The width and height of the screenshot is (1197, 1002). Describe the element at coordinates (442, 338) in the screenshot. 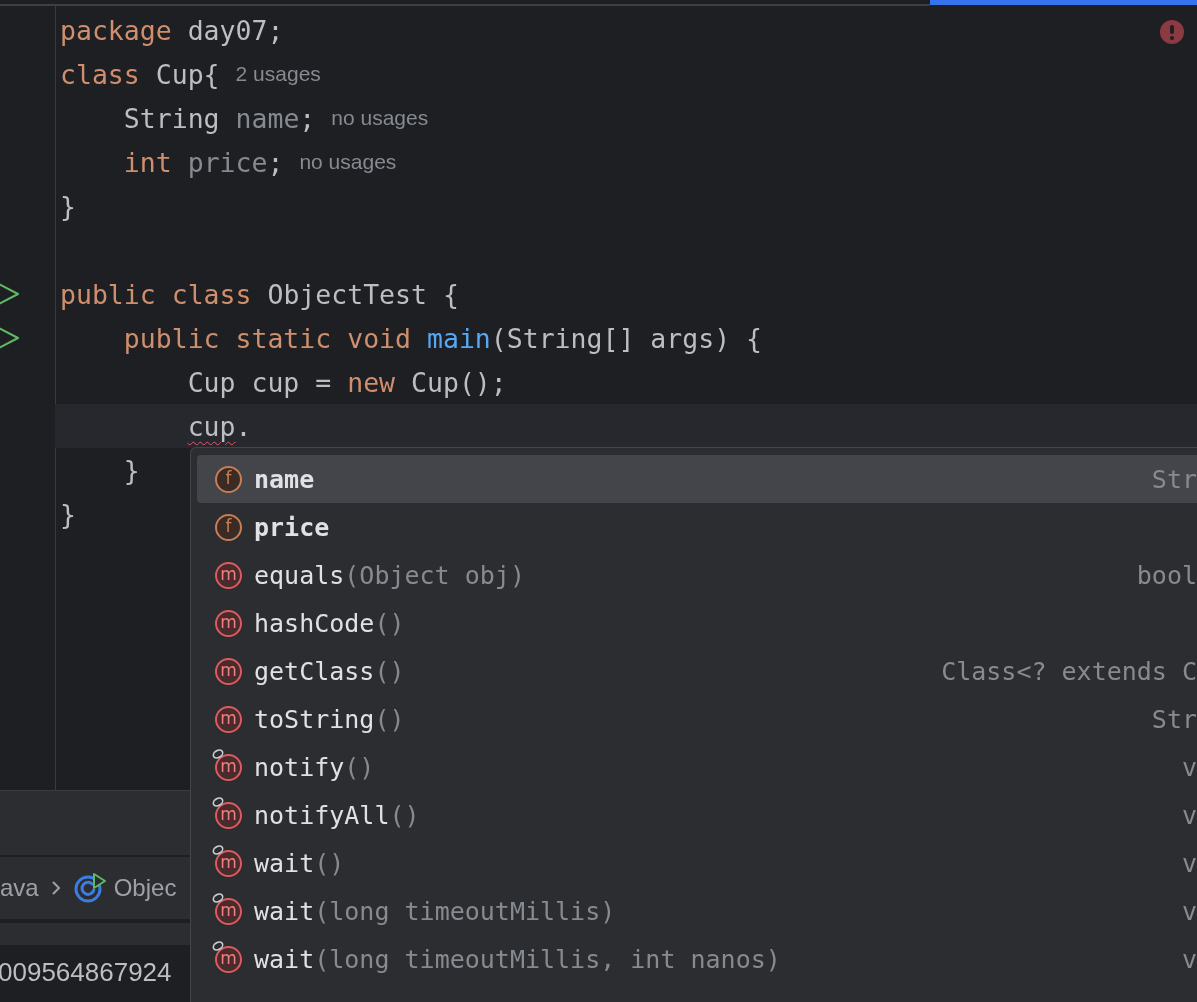

I see `code-line: public static void main(String[] args) {` at that location.